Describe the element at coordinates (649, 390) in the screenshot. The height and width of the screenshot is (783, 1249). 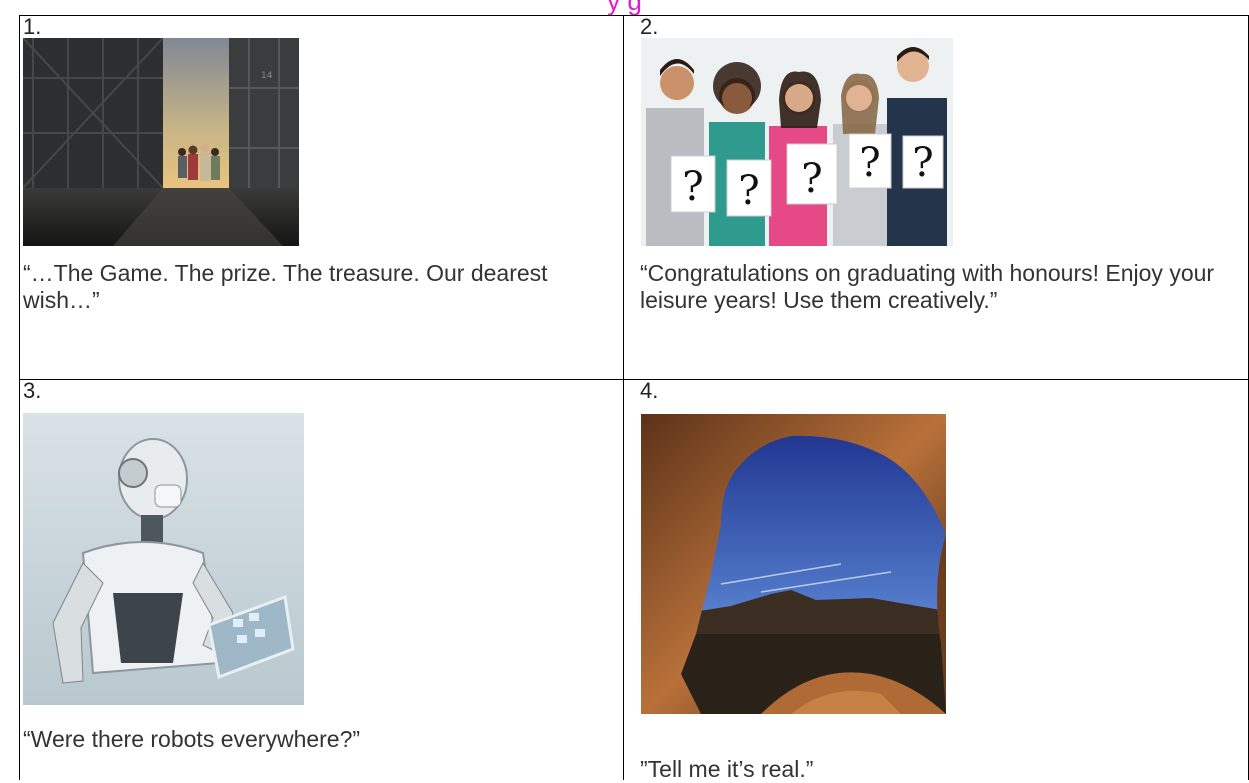
I see `cell-number: 4.` at that location.